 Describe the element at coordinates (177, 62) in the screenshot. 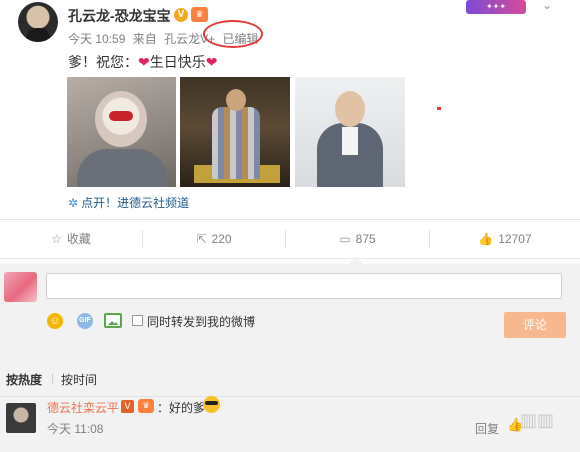

I see `post-text-highlight: 生日快乐` at that location.